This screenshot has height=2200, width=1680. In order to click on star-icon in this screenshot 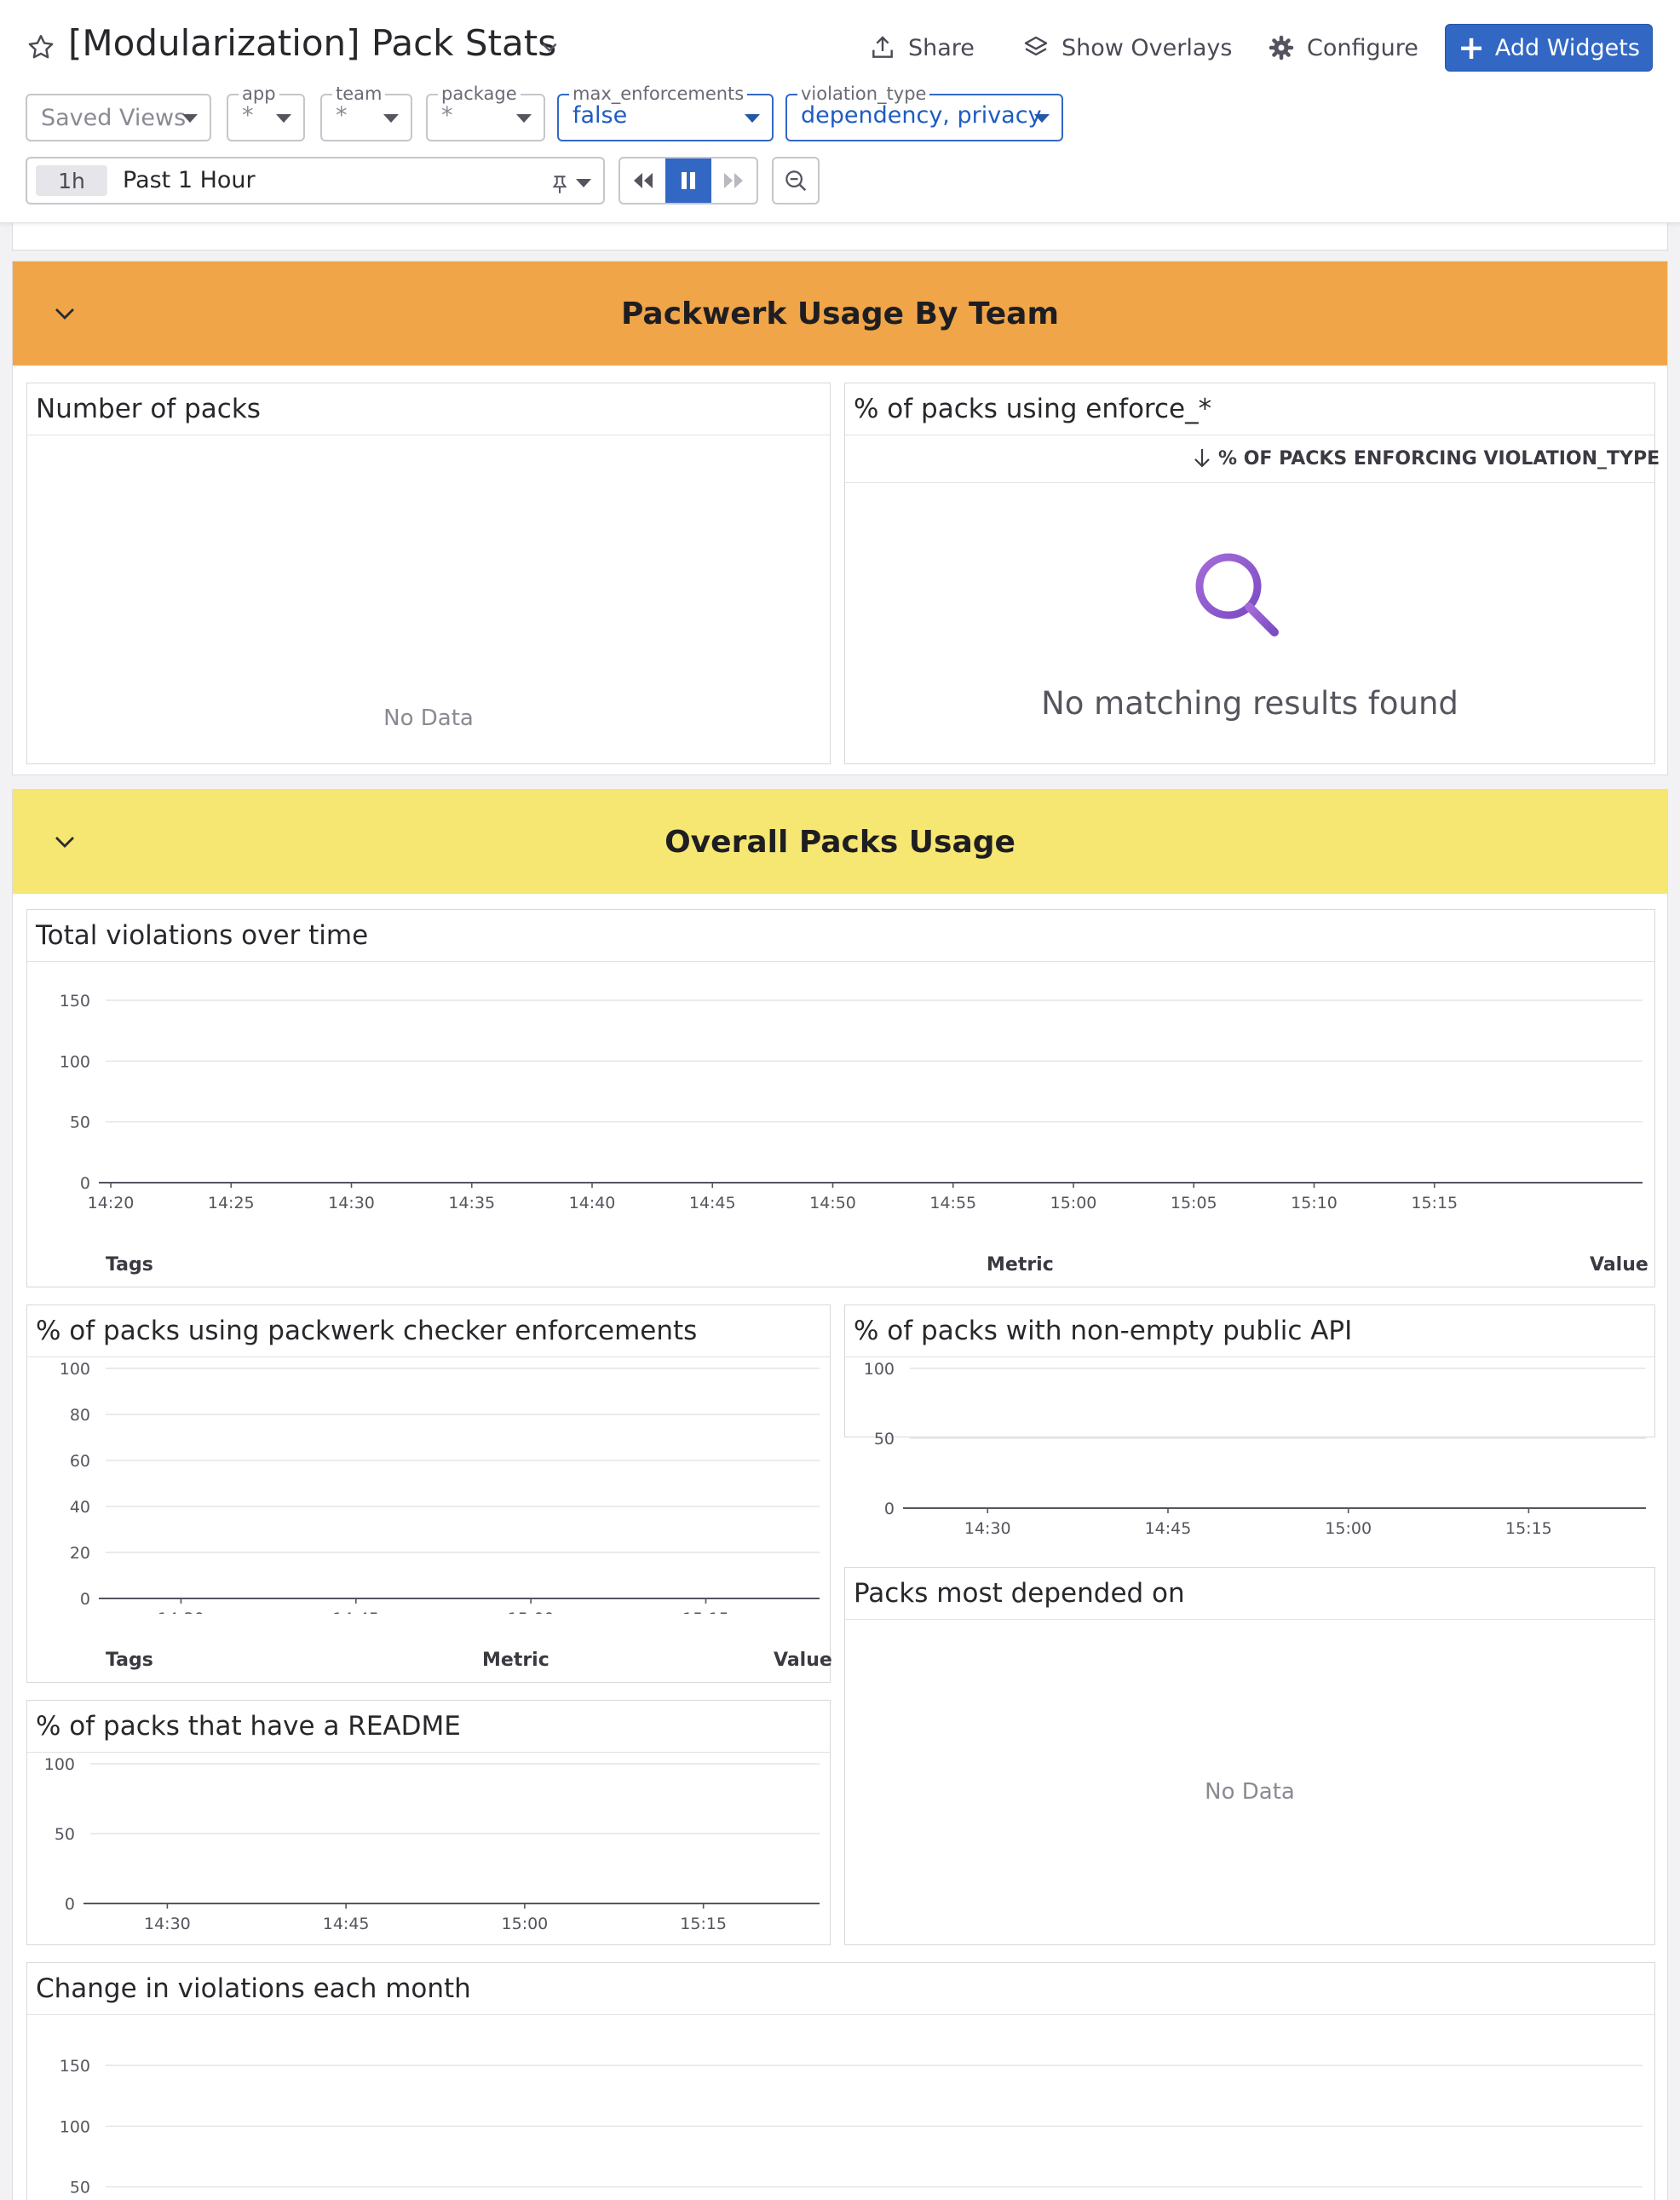, I will do `click(41, 47)`.